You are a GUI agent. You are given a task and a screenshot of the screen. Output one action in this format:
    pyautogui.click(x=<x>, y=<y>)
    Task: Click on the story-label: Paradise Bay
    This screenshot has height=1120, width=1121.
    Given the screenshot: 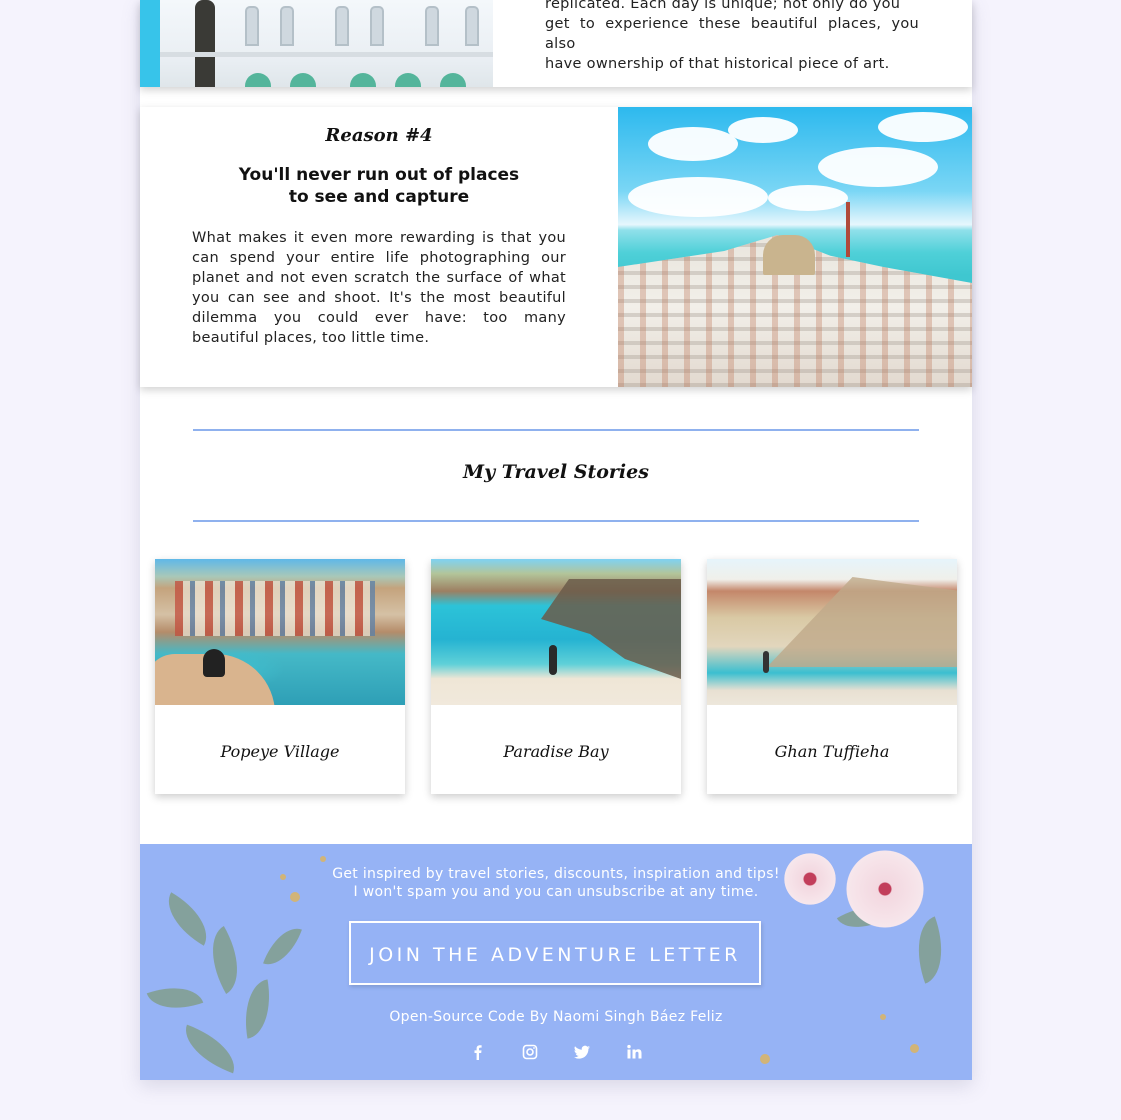 What is the action you would take?
    pyautogui.click(x=556, y=751)
    